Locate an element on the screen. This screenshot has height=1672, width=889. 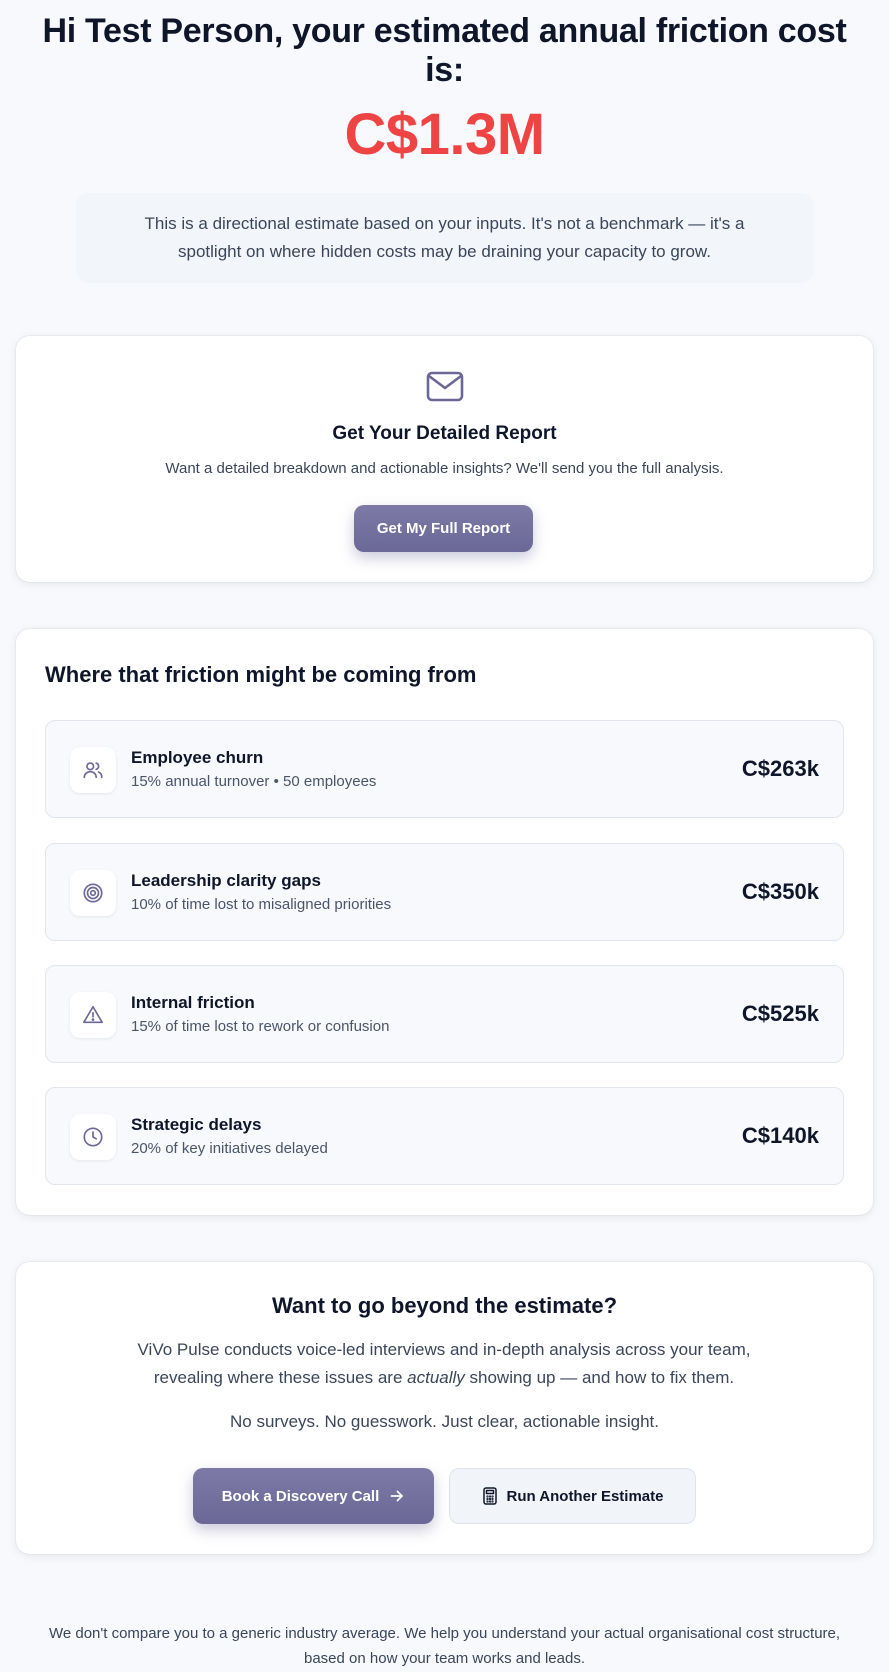
friction-section-title: Where that friction might be coming from is located at coordinates (261, 674).